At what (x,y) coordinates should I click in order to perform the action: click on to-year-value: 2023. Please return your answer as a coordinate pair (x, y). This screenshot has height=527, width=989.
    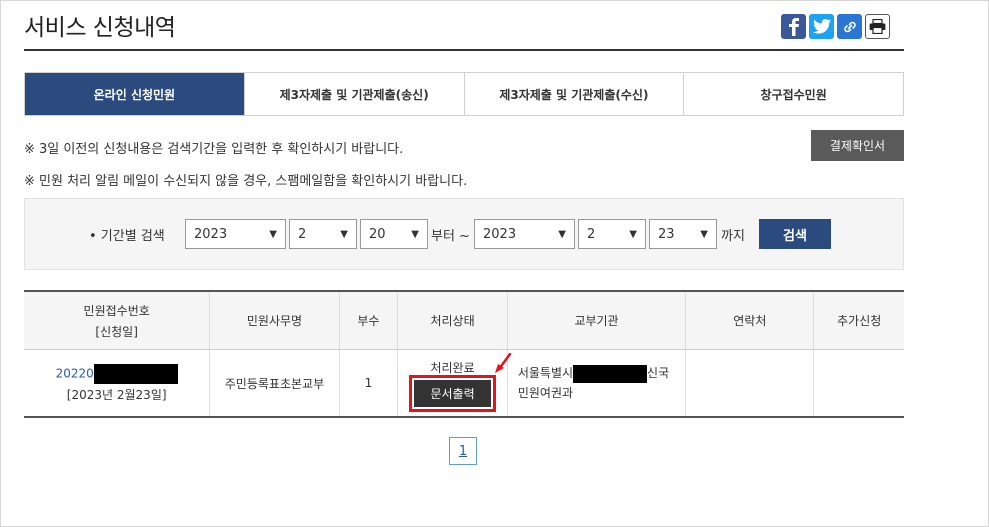
    Looking at the image, I should click on (500, 234).